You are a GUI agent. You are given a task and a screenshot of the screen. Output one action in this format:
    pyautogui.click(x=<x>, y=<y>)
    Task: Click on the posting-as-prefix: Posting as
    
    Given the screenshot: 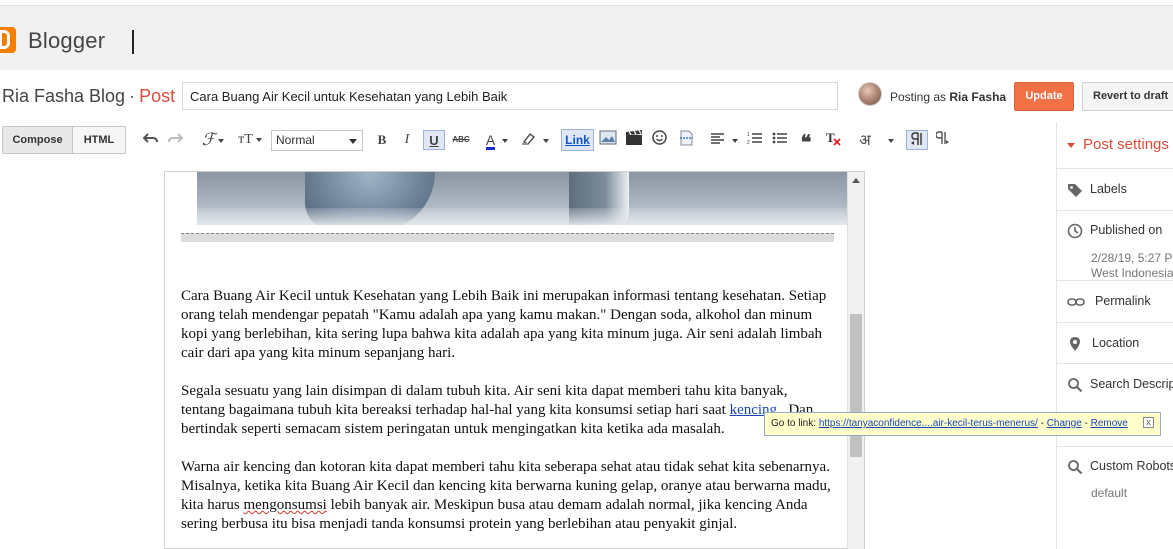 What is the action you would take?
    pyautogui.click(x=918, y=97)
    